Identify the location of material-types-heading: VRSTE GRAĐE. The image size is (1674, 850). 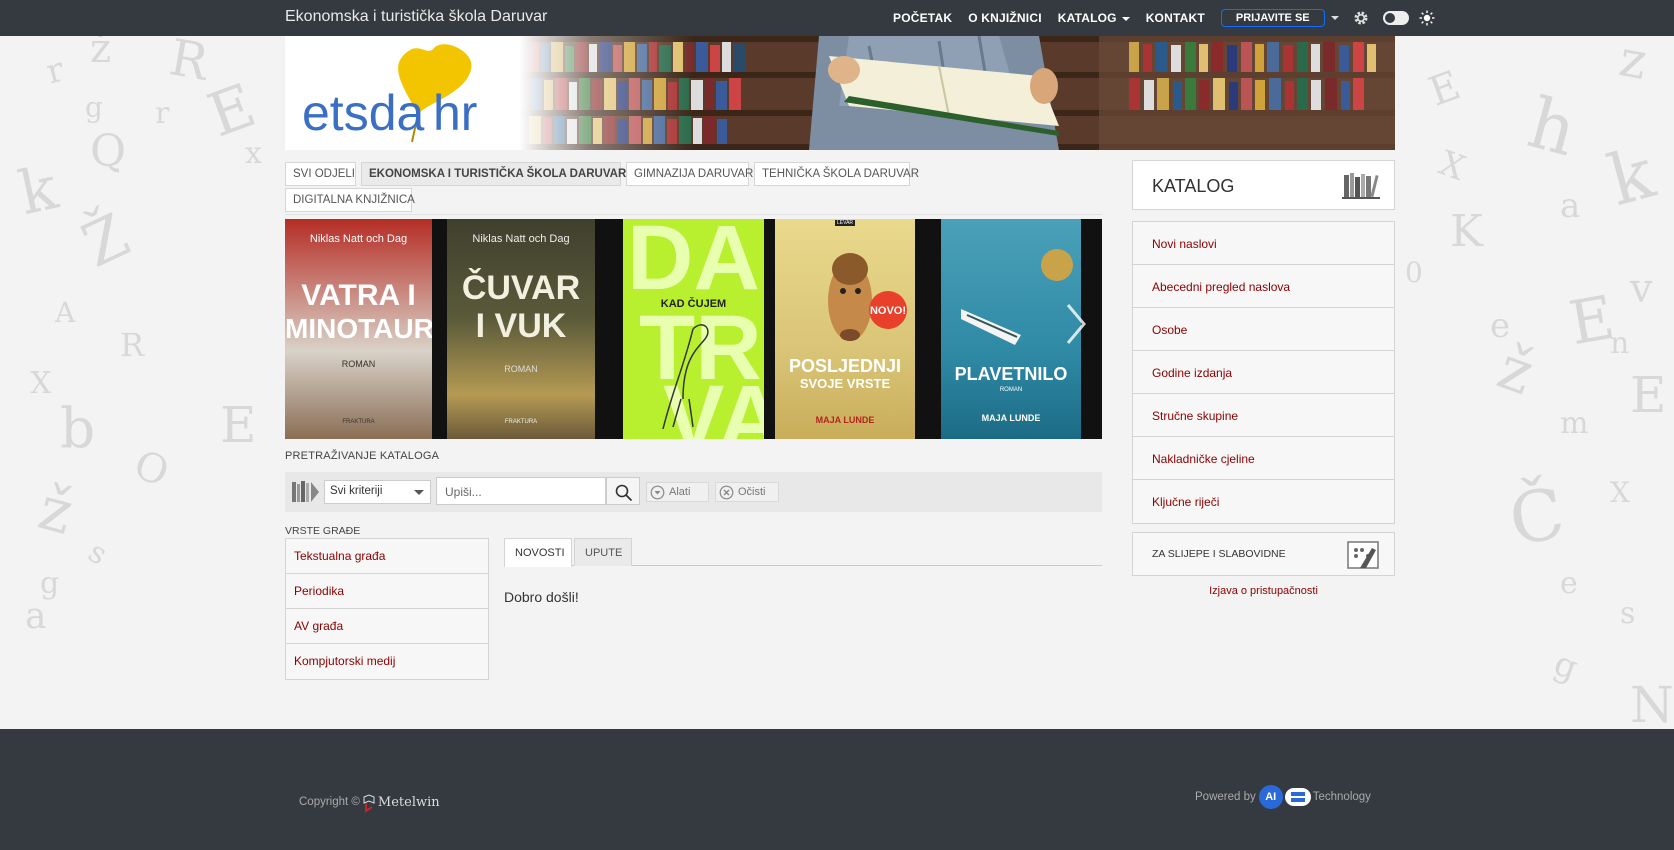
(323, 531).